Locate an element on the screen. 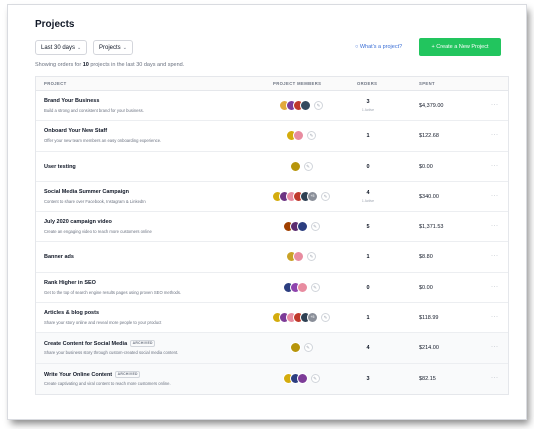 This screenshot has width=534, height=429. project-count: 10 is located at coordinates (85, 65).